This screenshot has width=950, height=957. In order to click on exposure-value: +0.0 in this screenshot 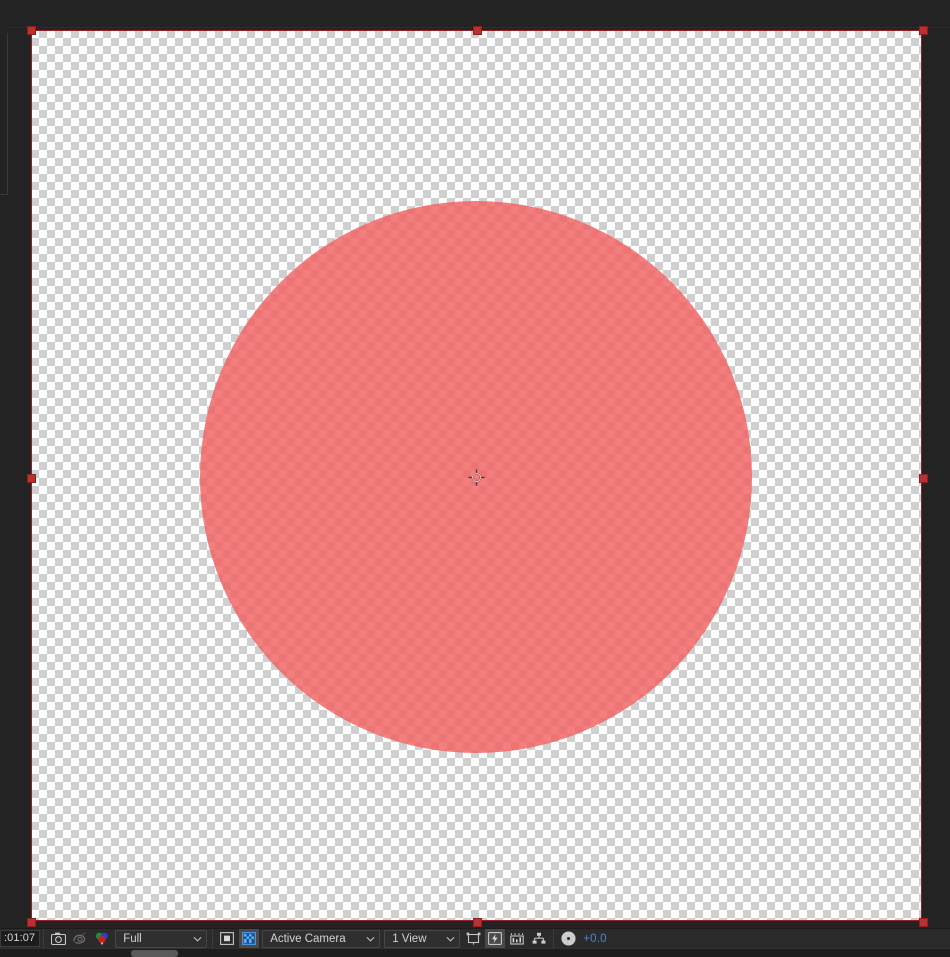, I will do `click(595, 939)`.